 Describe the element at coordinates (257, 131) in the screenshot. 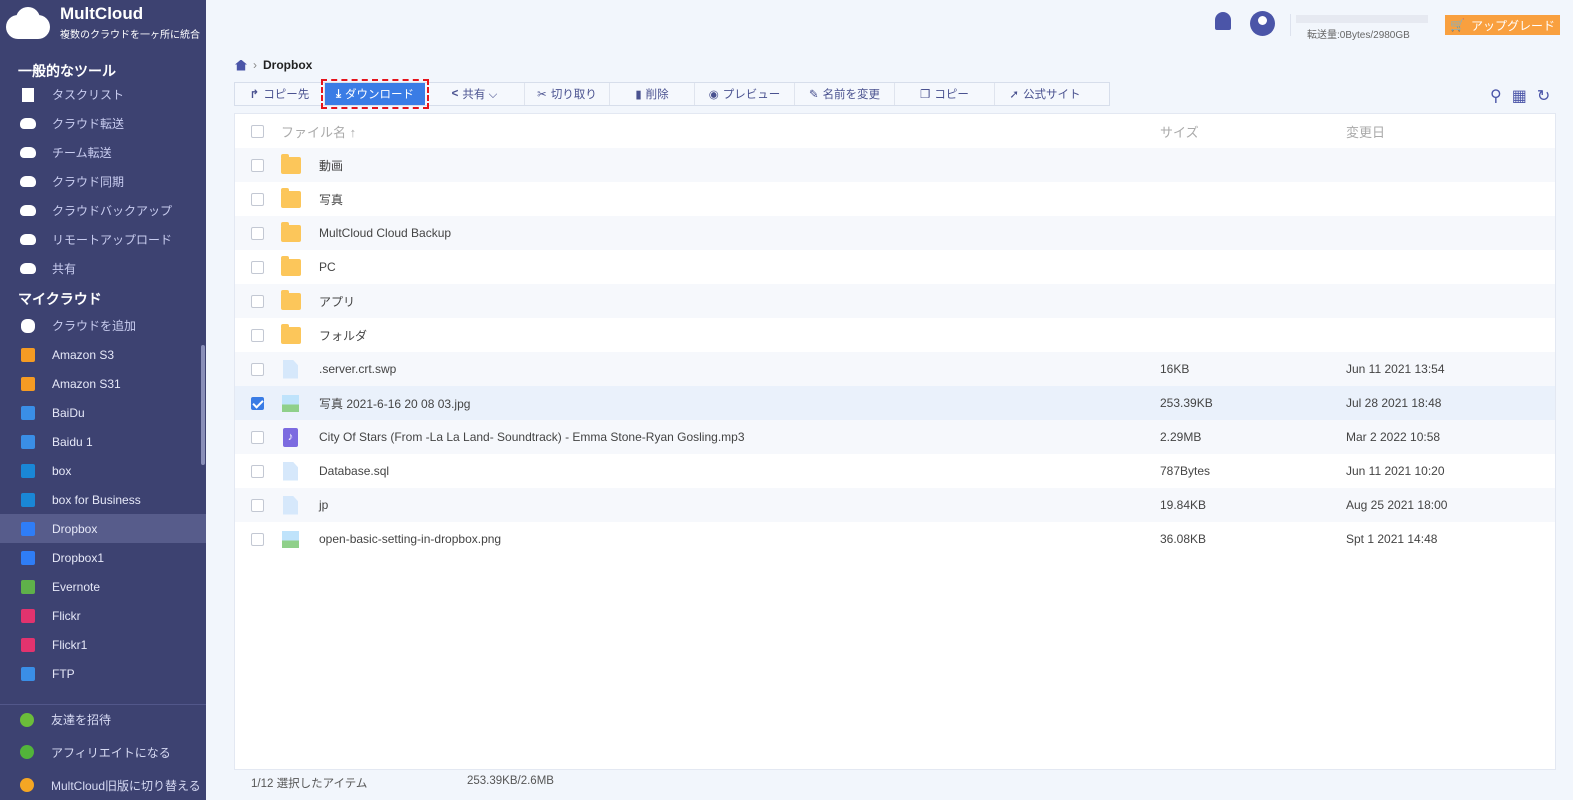

I see `select-all-checkbox` at that location.